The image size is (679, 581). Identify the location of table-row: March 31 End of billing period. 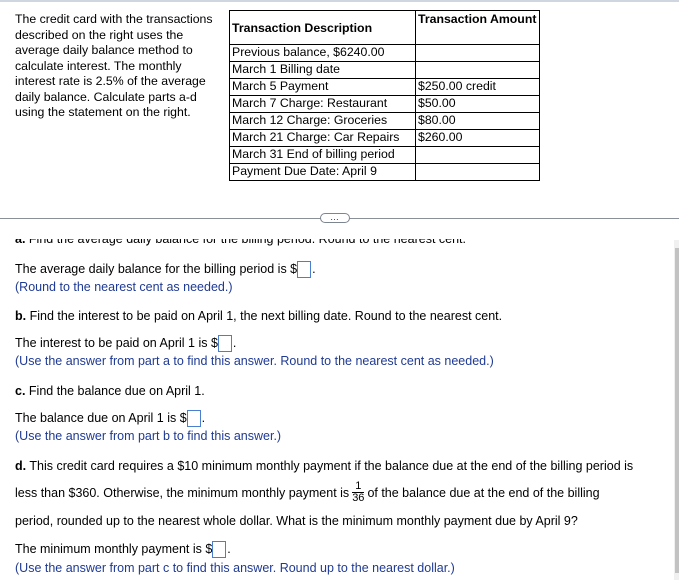
(384, 155).